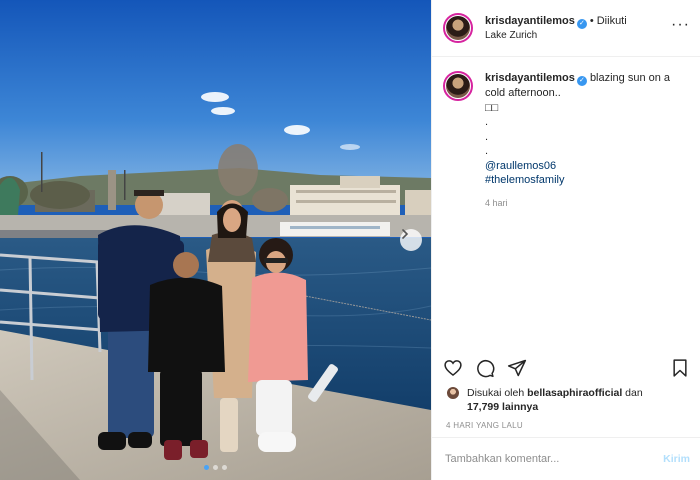  What do you see at coordinates (411, 240) in the screenshot?
I see `carousel-next-button` at bounding box center [411, 240].